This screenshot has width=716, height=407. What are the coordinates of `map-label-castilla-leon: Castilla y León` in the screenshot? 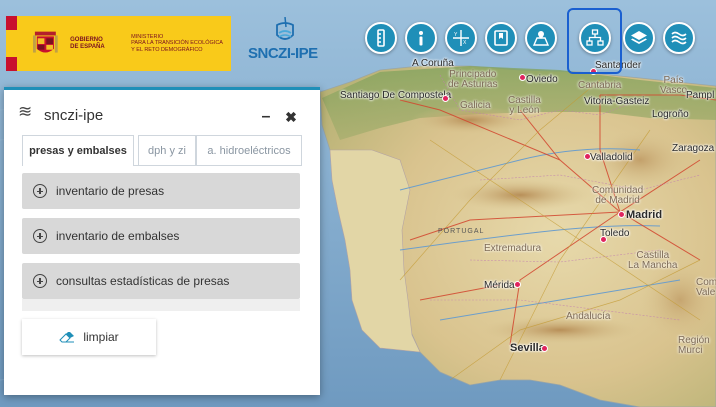 It's located at (524, 105).